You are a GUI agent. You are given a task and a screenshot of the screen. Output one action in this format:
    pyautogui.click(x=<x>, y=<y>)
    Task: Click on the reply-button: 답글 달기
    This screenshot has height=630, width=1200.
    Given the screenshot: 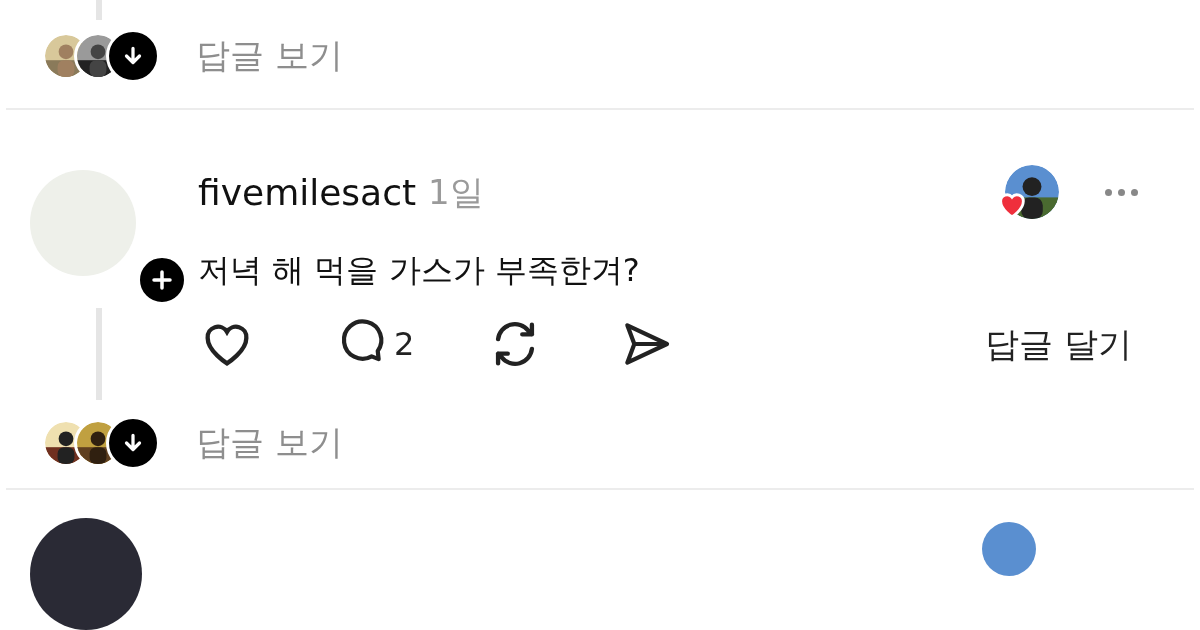 What is the action you would take?
    pyautogui.click(x=1058, y=344)
    